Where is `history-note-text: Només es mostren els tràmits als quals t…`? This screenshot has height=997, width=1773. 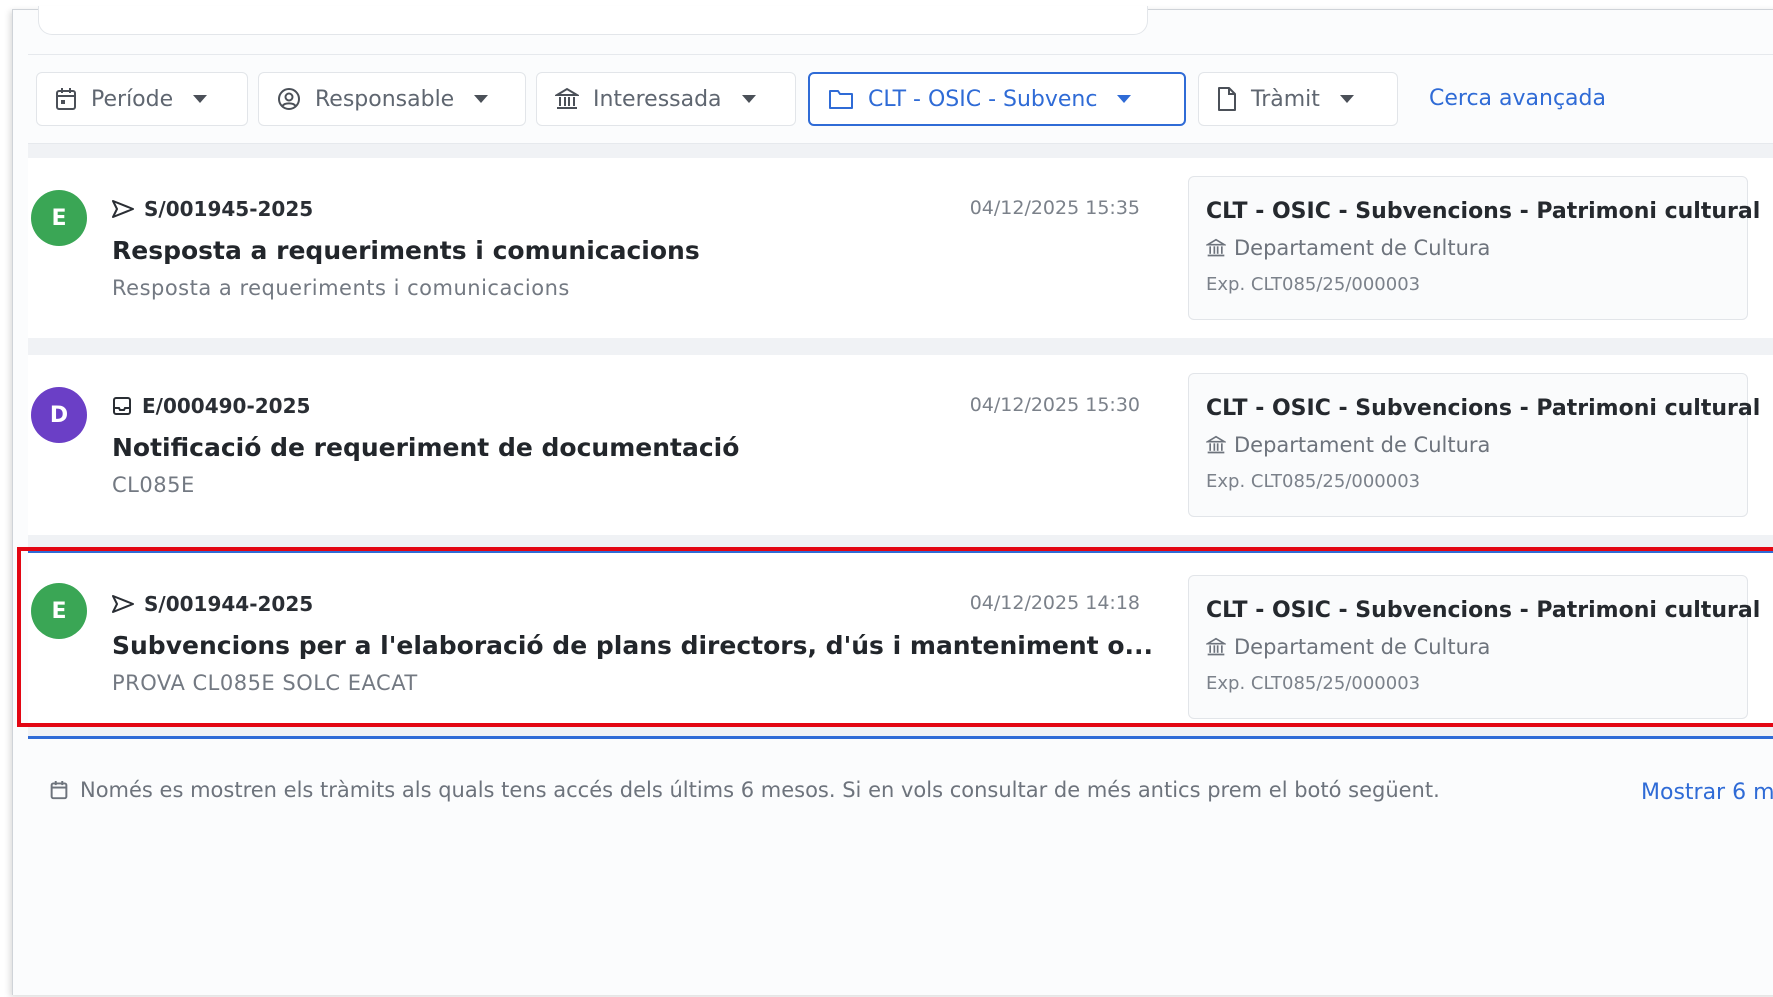 history-note-text: Només es mostren els tràmits als quals t… is located at coordinates (760, 790).